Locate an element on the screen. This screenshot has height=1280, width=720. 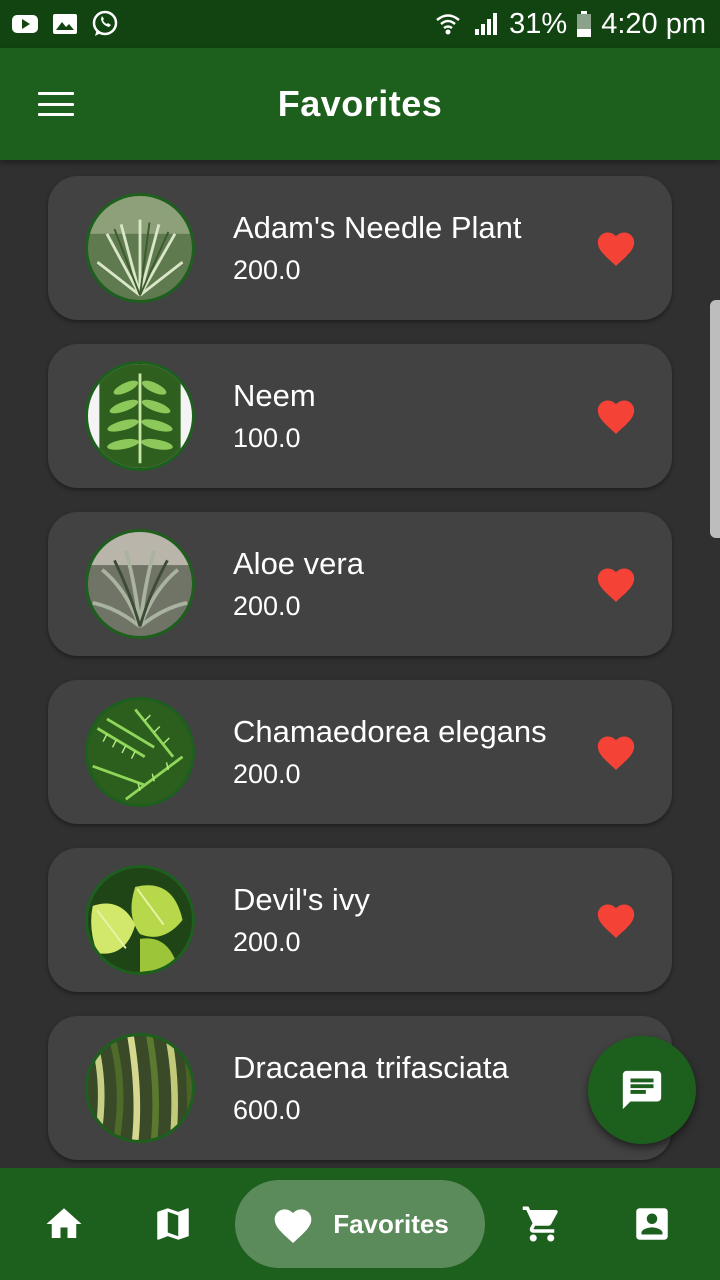
cart-icon is located at coordinates (540, 1224).